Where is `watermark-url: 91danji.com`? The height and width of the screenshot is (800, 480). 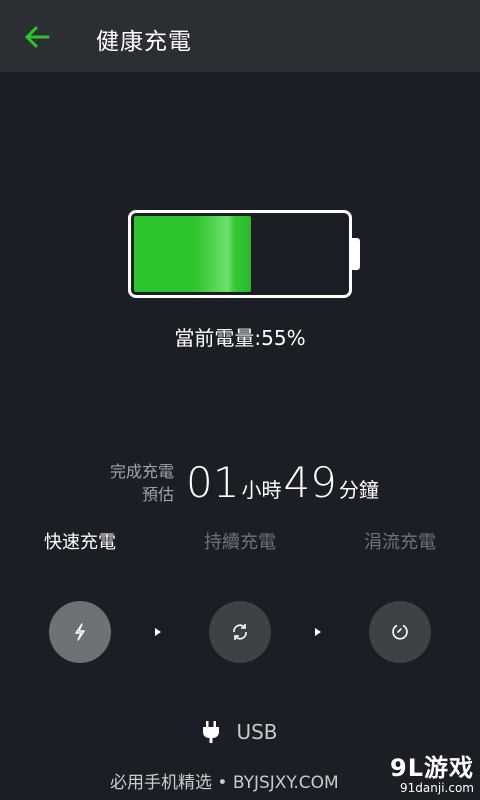 watermark-url: 91danji.com is located at coordinates (437, 788).